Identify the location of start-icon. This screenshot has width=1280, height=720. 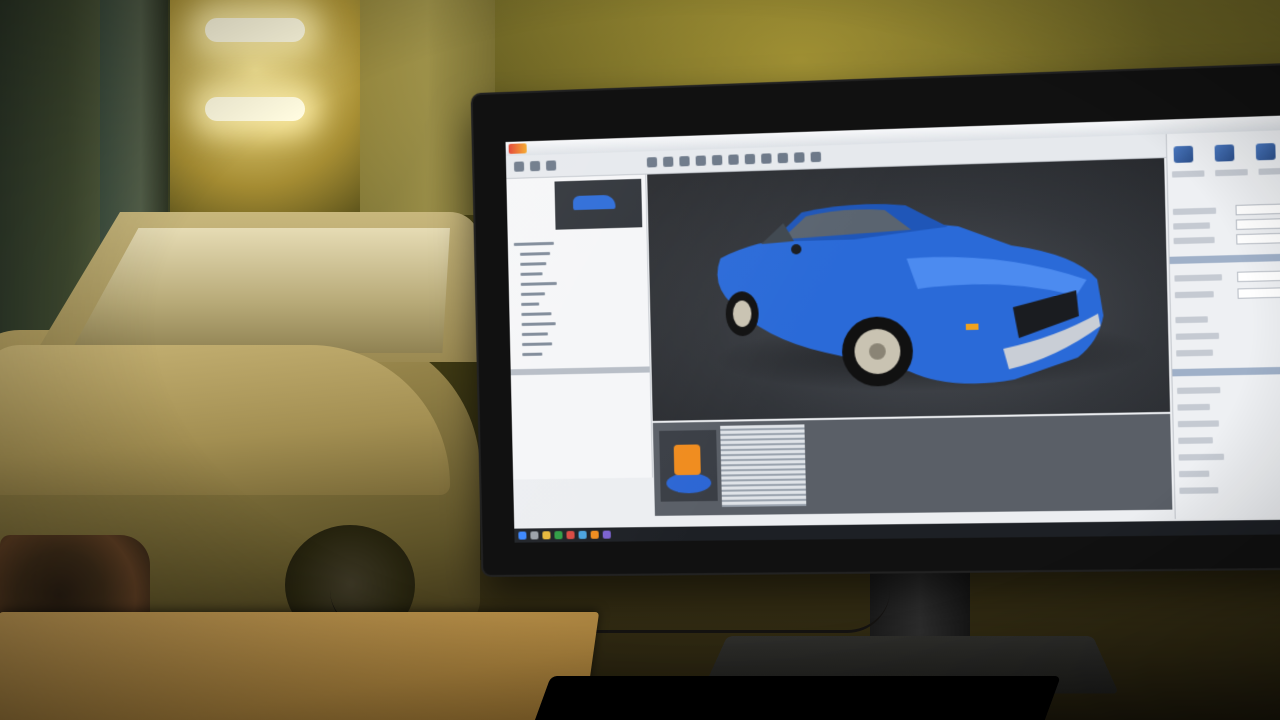
(522, 535).